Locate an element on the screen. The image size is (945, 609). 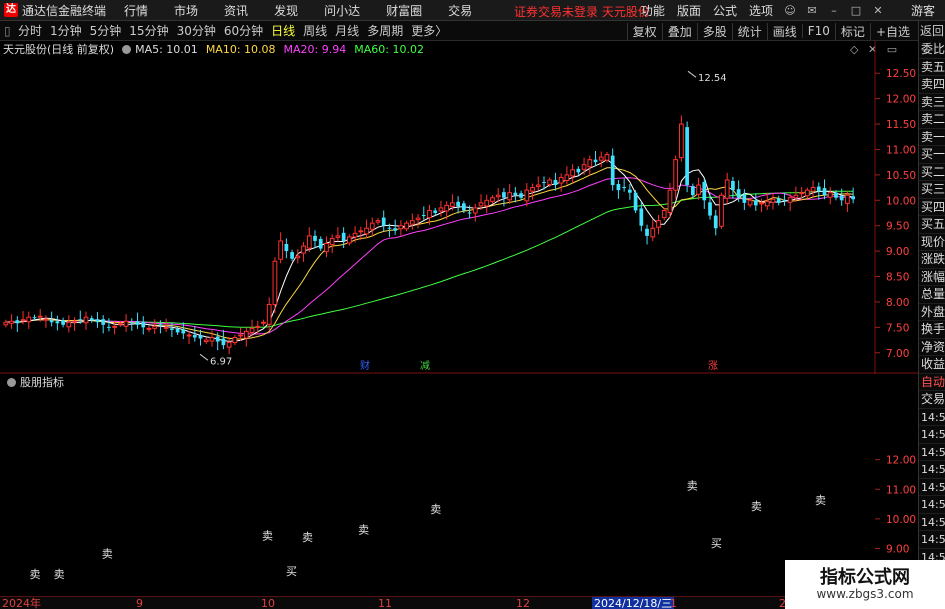
side-panel-item: 换手 is located at coordinates (932, 330).